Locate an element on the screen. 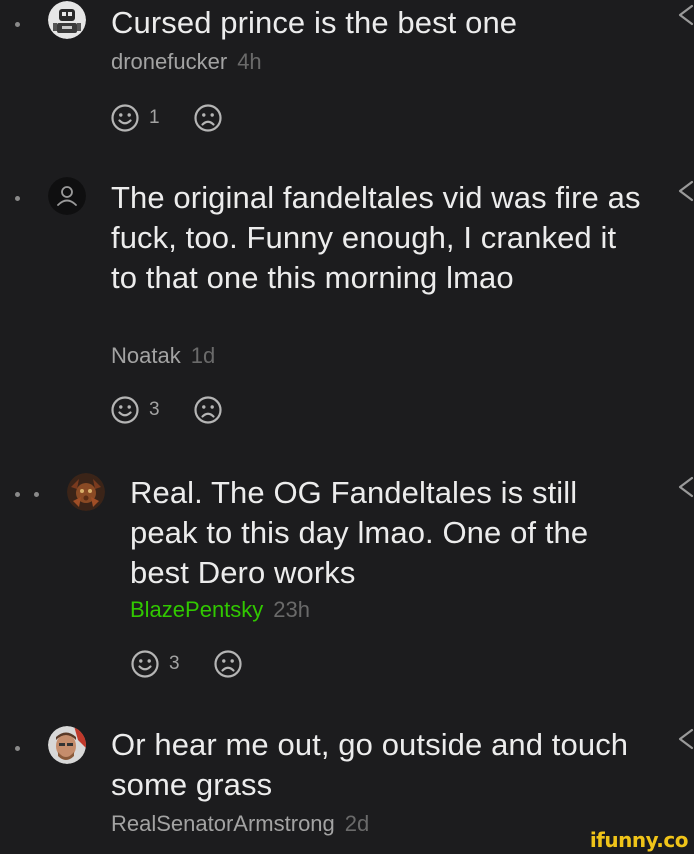  comment-author: dronefucker is located at coordinates (169, 61).